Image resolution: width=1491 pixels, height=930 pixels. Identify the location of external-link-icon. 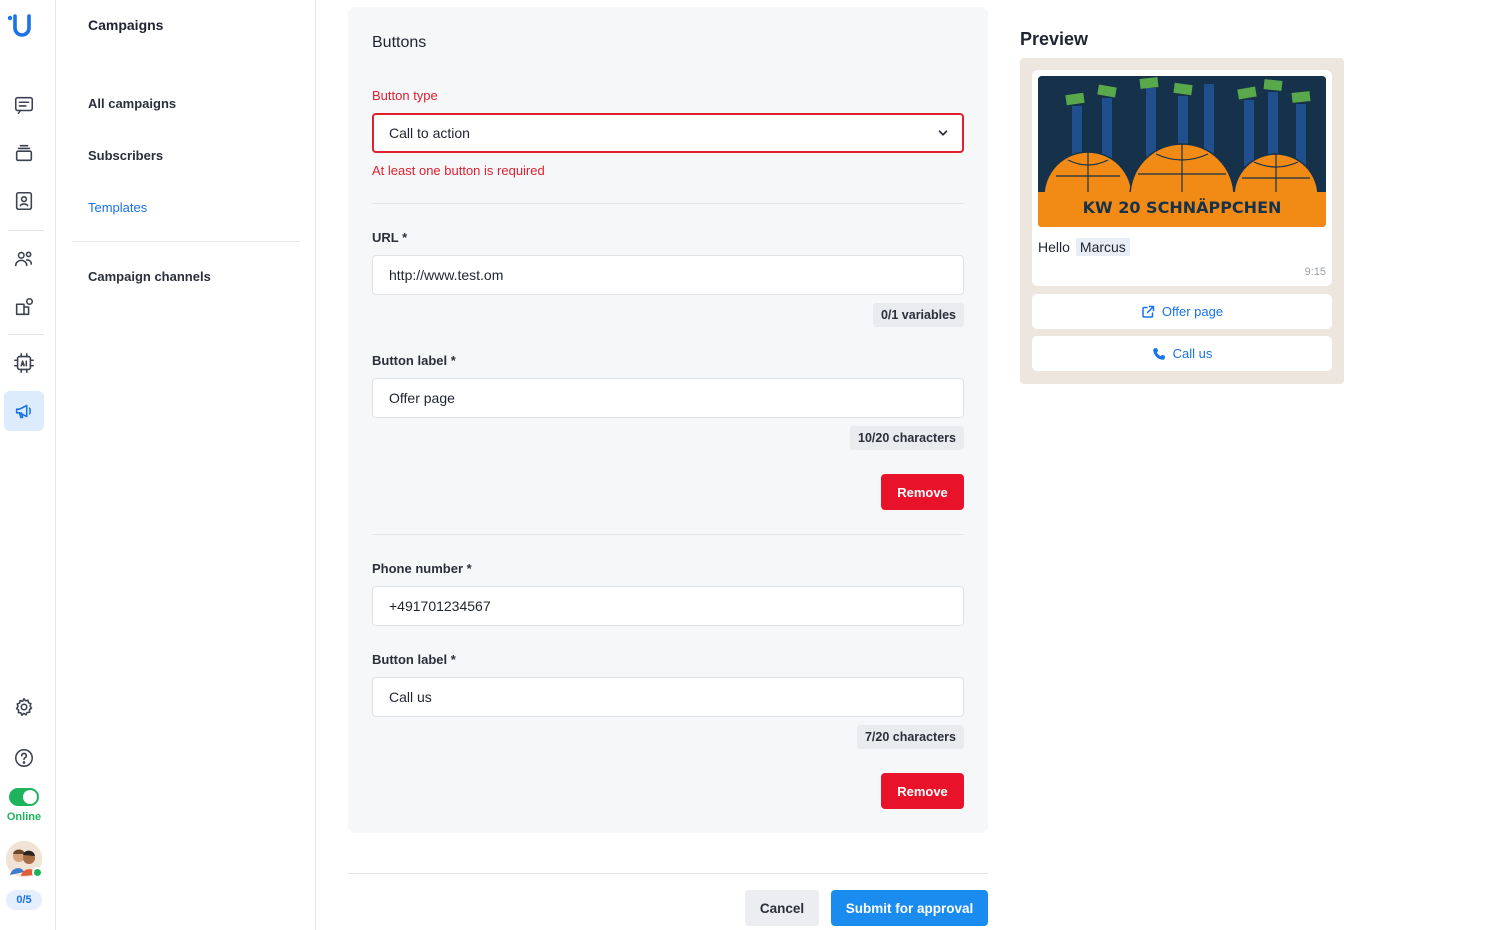
(1148, 311).